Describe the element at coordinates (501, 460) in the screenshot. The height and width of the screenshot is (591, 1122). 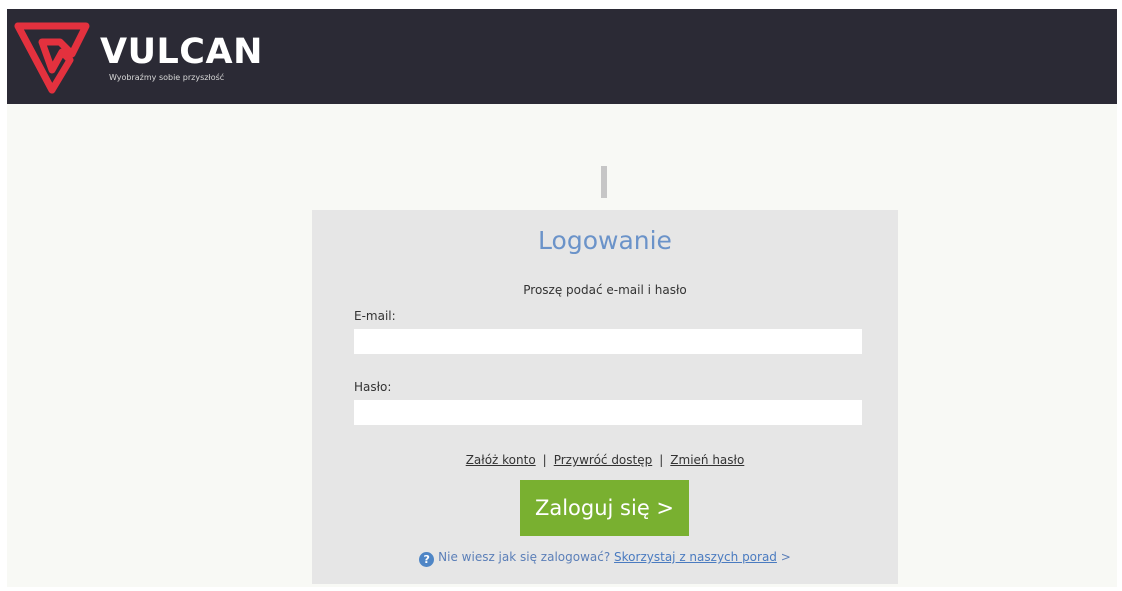
I see `create-account-link: Załóż konto` at that location.